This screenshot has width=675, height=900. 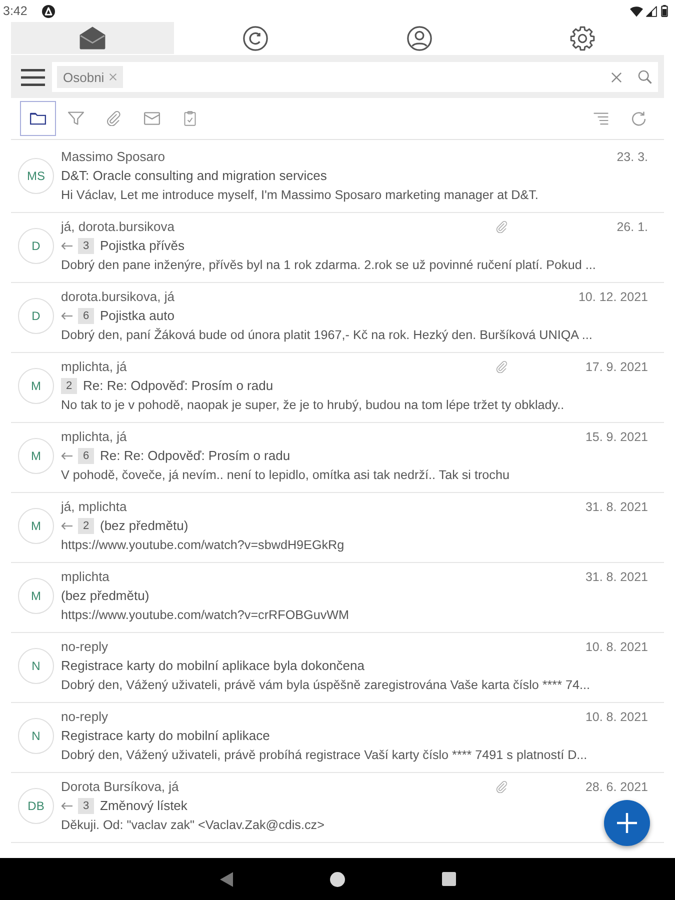 I want to click on message-subject: Registrace karty do mobilní aplikace byla dokončena, so click(x=213, y=665).